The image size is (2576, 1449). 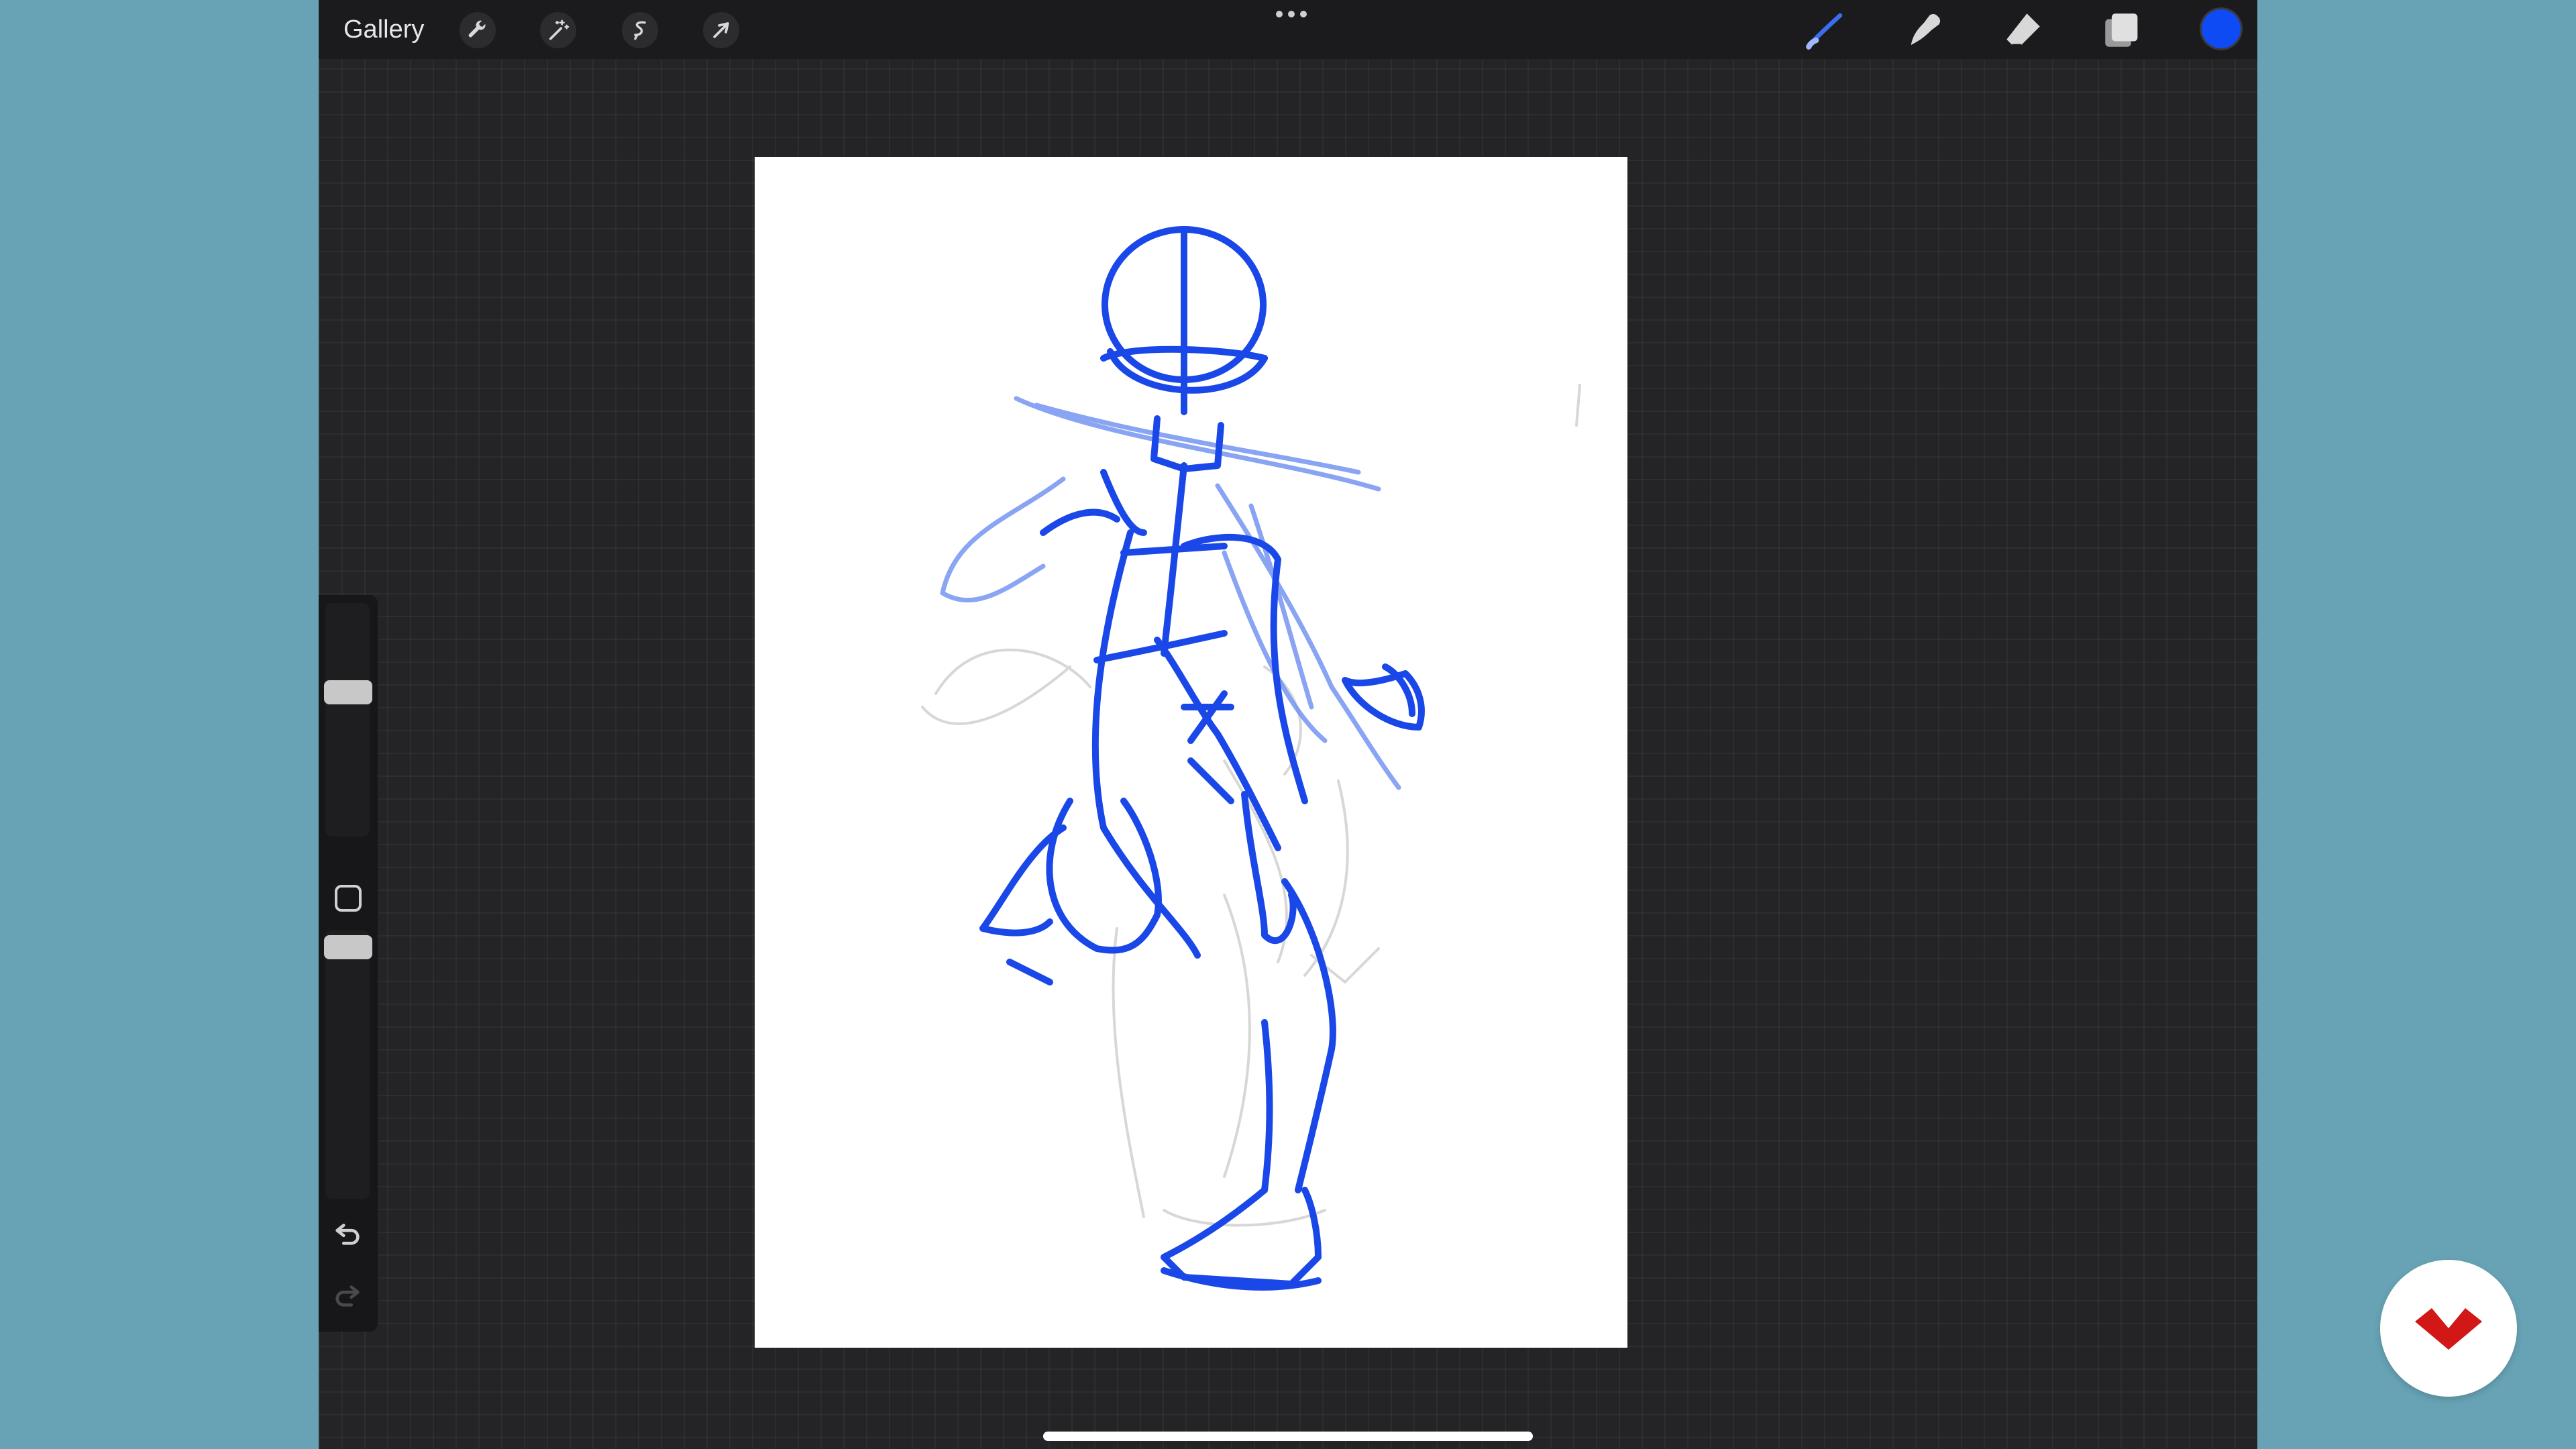 I want to click on brand-logo-badge, so click(x=2448, y=1328).